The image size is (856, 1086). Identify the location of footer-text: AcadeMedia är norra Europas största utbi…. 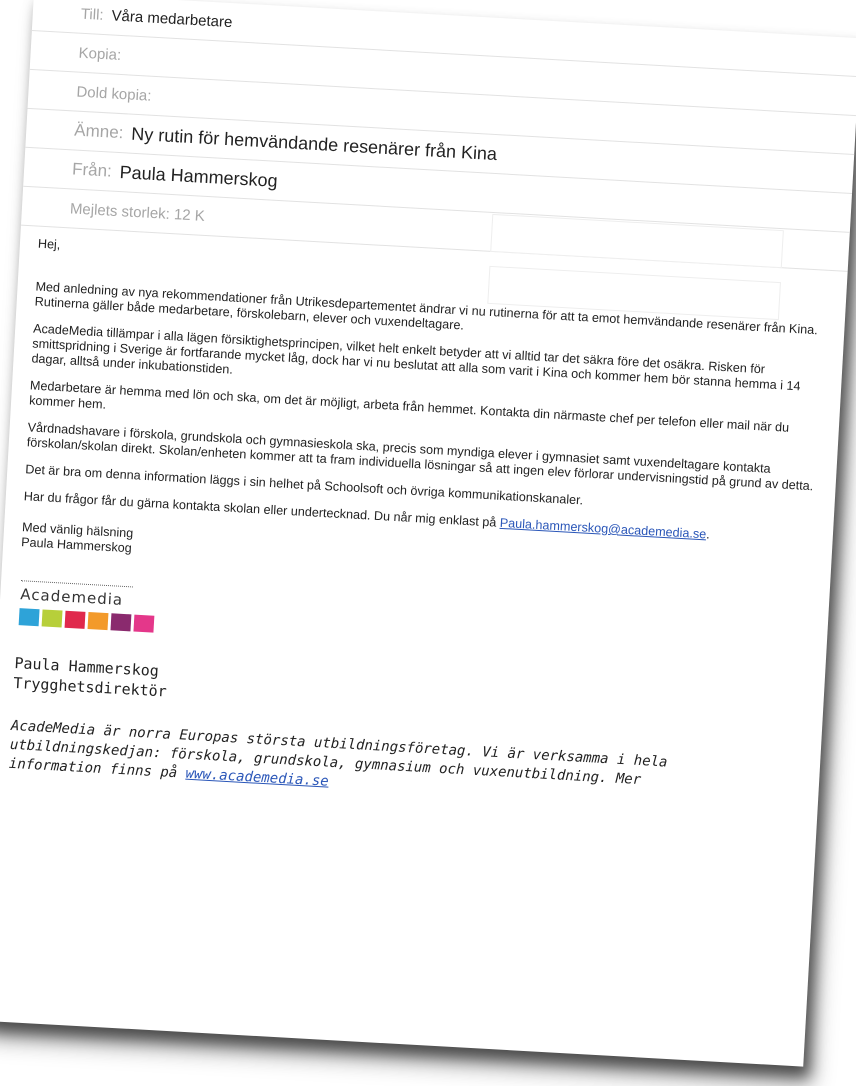
(369, 765).